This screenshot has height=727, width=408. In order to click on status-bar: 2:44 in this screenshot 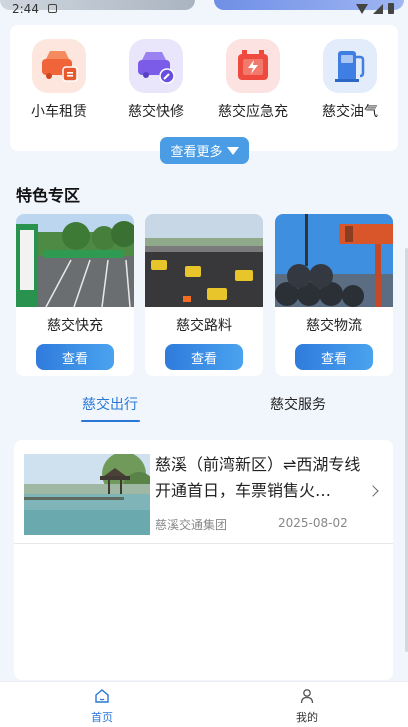, I will do `click(204, 9)`.